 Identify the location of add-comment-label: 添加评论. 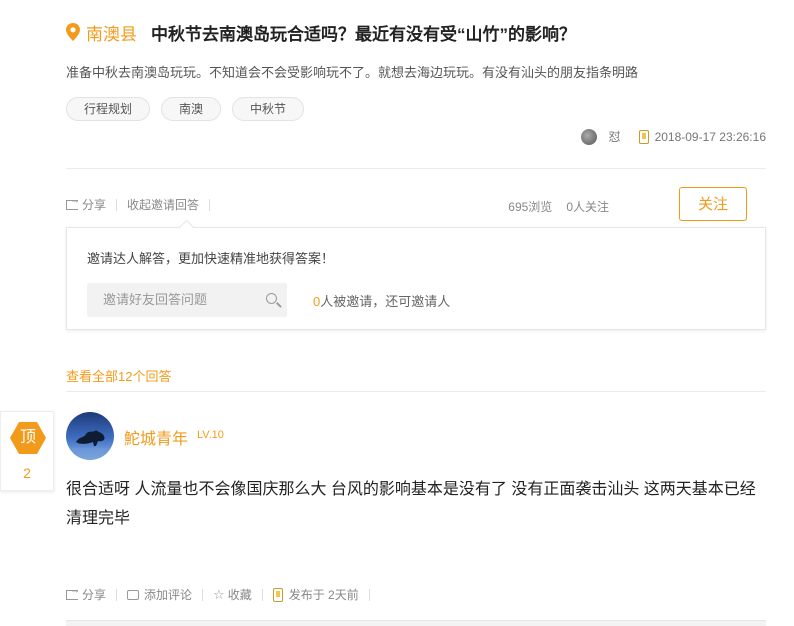
(168, 595).